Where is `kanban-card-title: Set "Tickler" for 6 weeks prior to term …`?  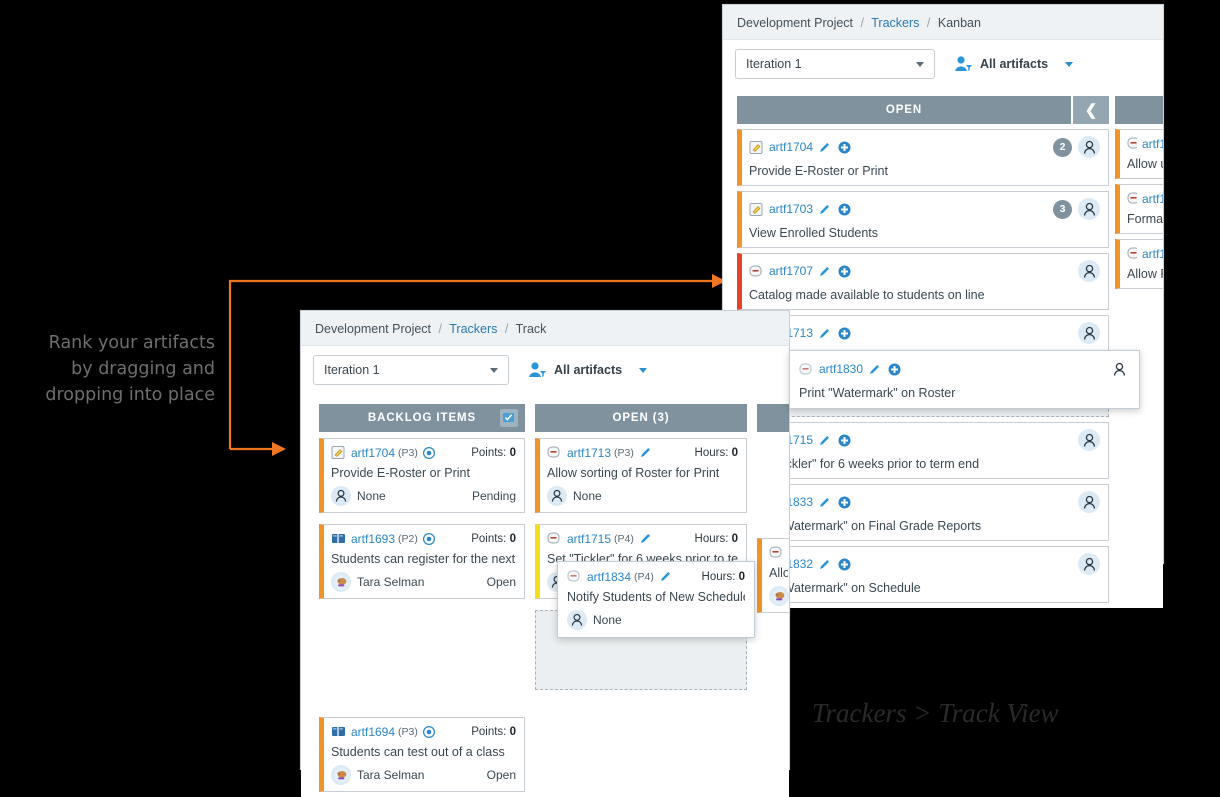
kanban-card-title: Set "Tickler" for 6 weeks prior to term … is located at coordinates (864, 464).